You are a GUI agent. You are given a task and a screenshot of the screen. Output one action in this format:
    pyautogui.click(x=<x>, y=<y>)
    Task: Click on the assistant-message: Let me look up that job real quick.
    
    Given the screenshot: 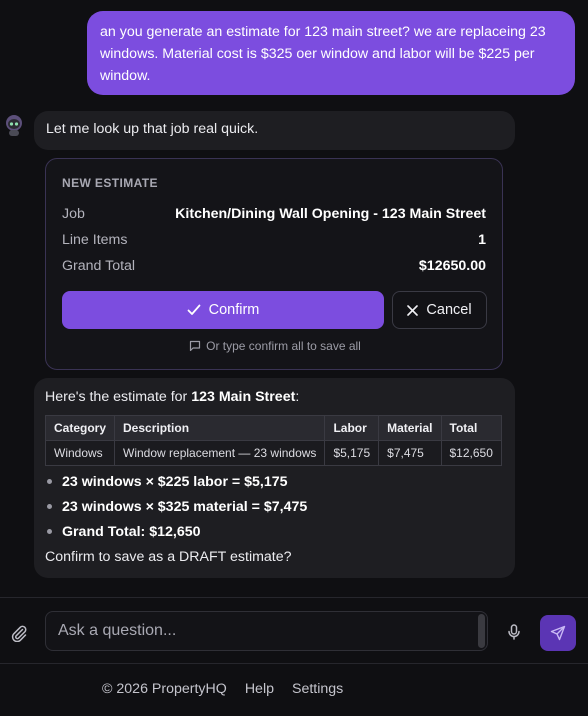 What is the action you would take?
    pyautogui.click(x=274, y=130)
    